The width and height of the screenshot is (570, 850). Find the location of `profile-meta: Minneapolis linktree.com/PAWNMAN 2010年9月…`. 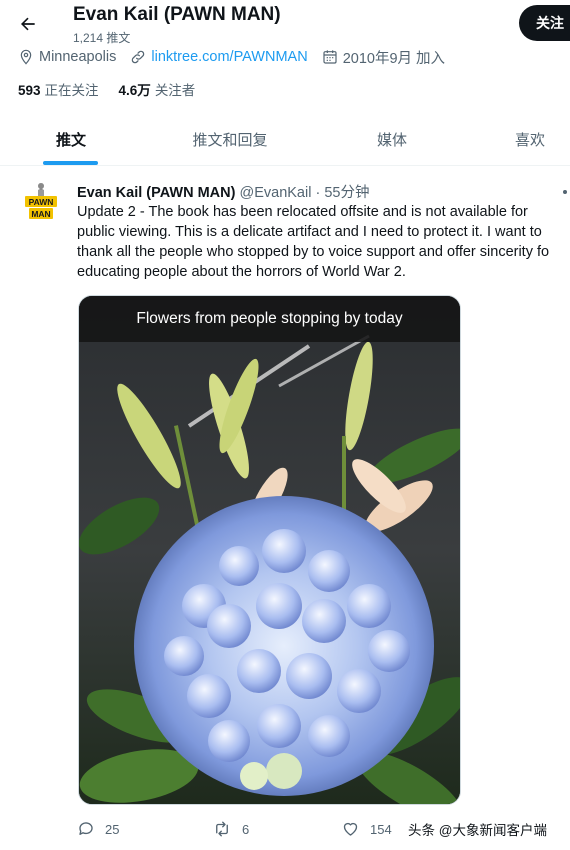

profile-meta: Minneapolis linktree.com/PAWNMAN 2010年9月… is located at coordinates (238, 57).